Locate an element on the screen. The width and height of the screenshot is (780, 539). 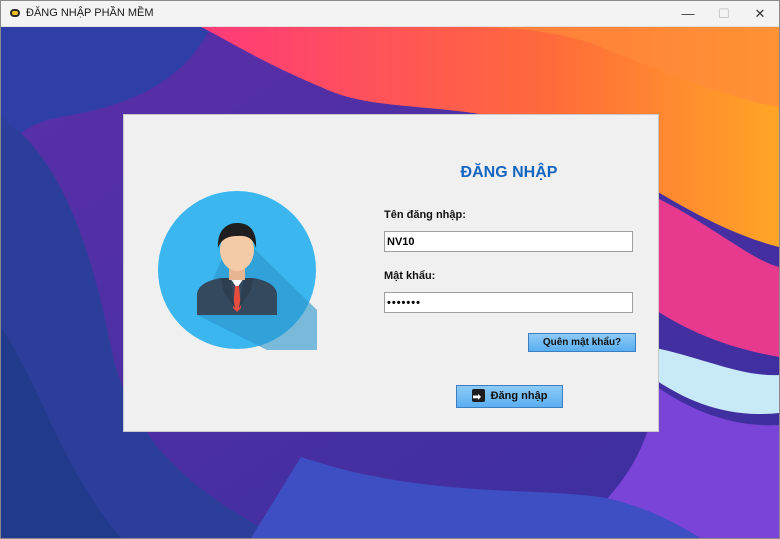
minimize-button: — is located at coordinates (688, 13).